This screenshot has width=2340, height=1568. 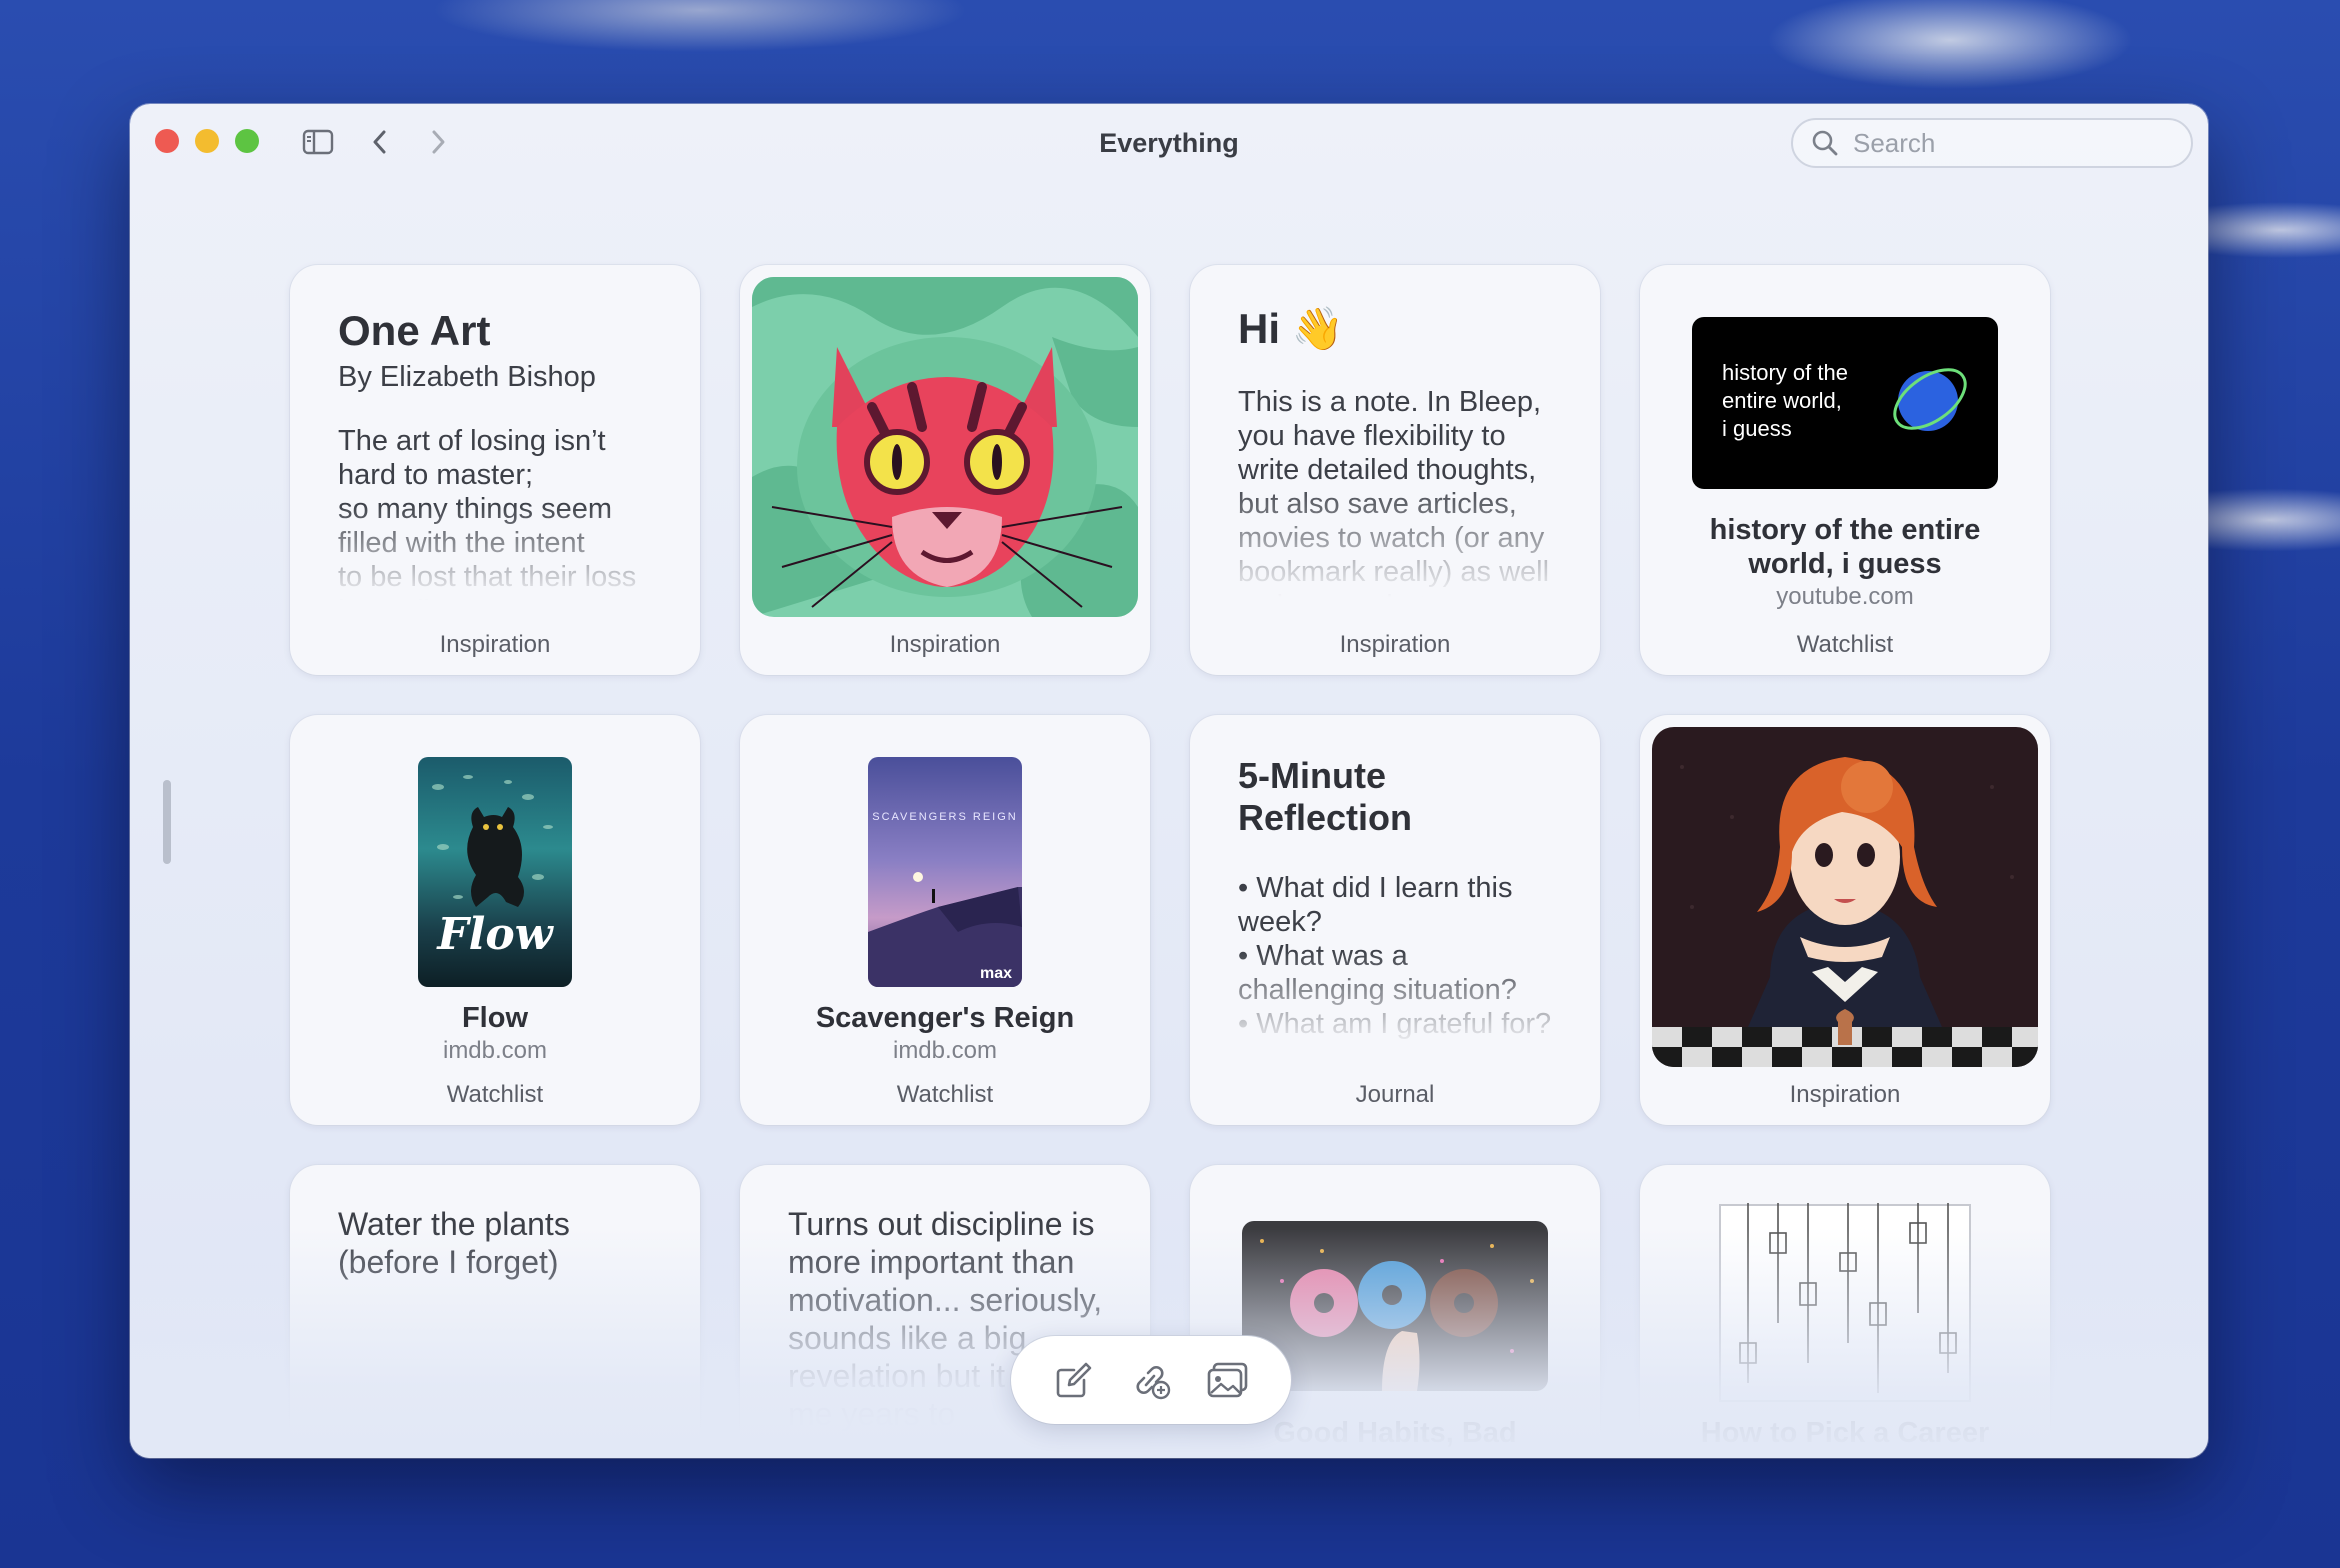 What do you see at coordinates (1845, 547) in the screenshot?
I see `card-title: history of the entire world, i guess` at bounding box center [1845, 547].